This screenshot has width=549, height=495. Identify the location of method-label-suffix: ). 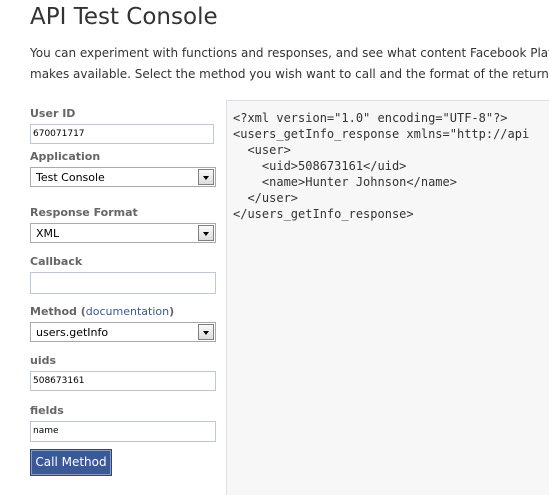
(172, 311).